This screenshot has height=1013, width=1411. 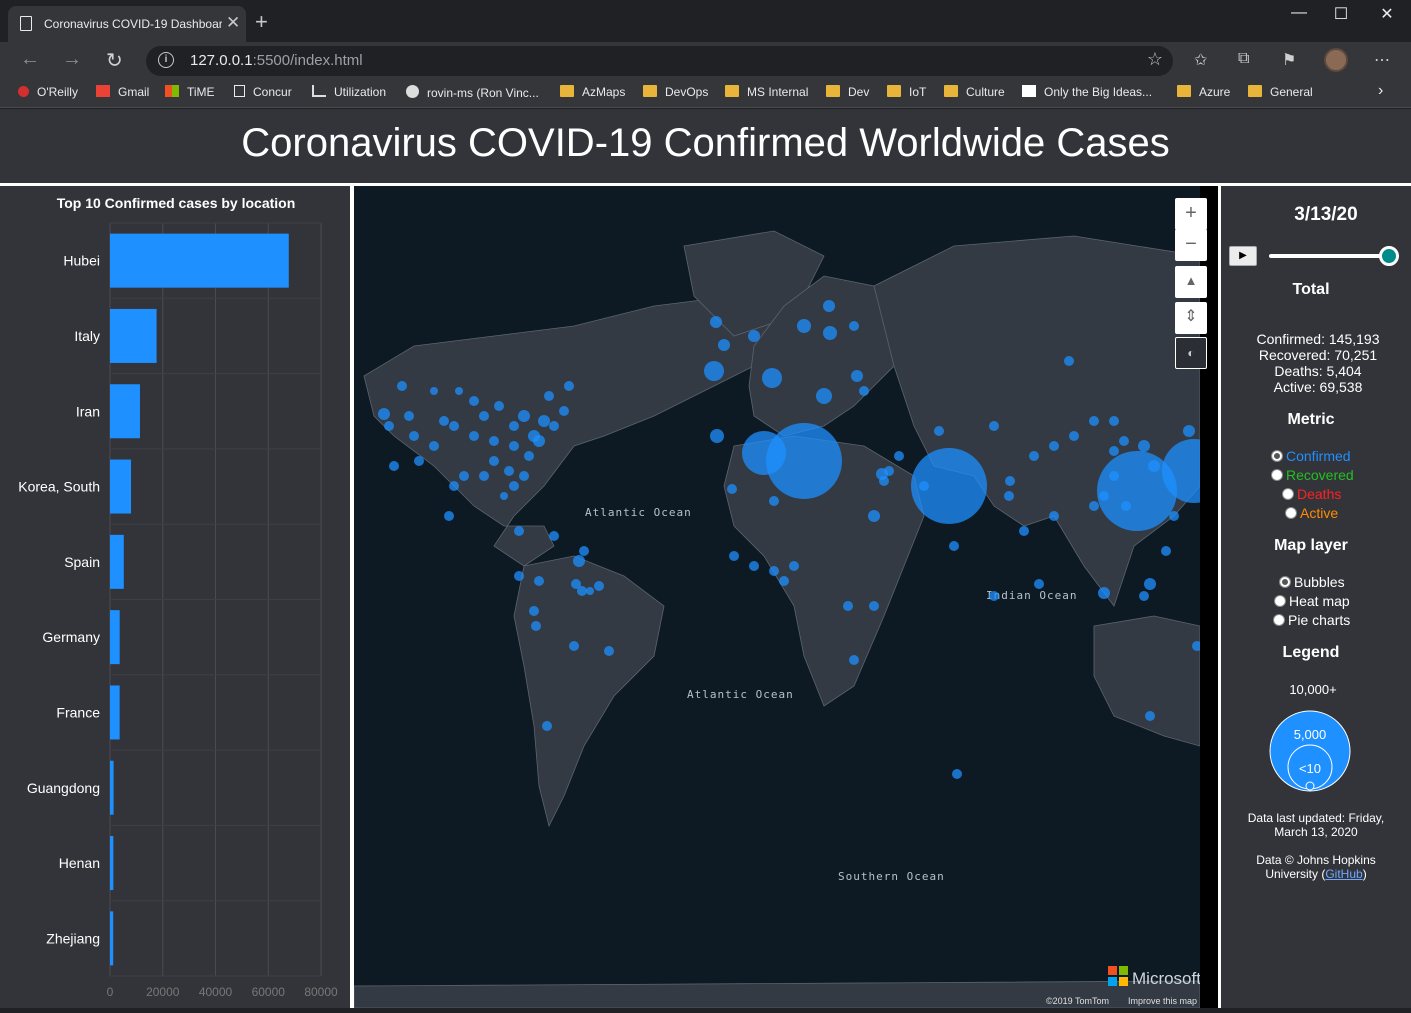 What do you see at coordinates (1200, 60) in the screenshot?
I see `favorites-icon: ✩` at bounding box center [1200, 60].